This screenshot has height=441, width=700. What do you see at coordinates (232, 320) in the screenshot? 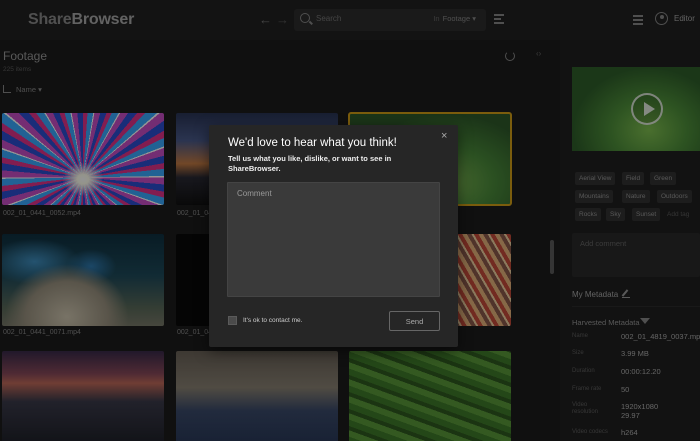
I see `contact-checkbox` at bounding box center [232, 320].